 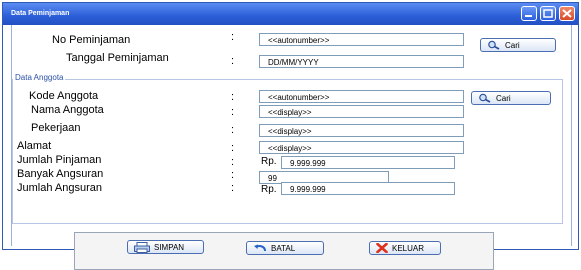 What do you see at coordinates (368, 188) in the screenshot?
I see `jumlah-angsuran-field: 9.999.999` at bounding box center [368, 188].